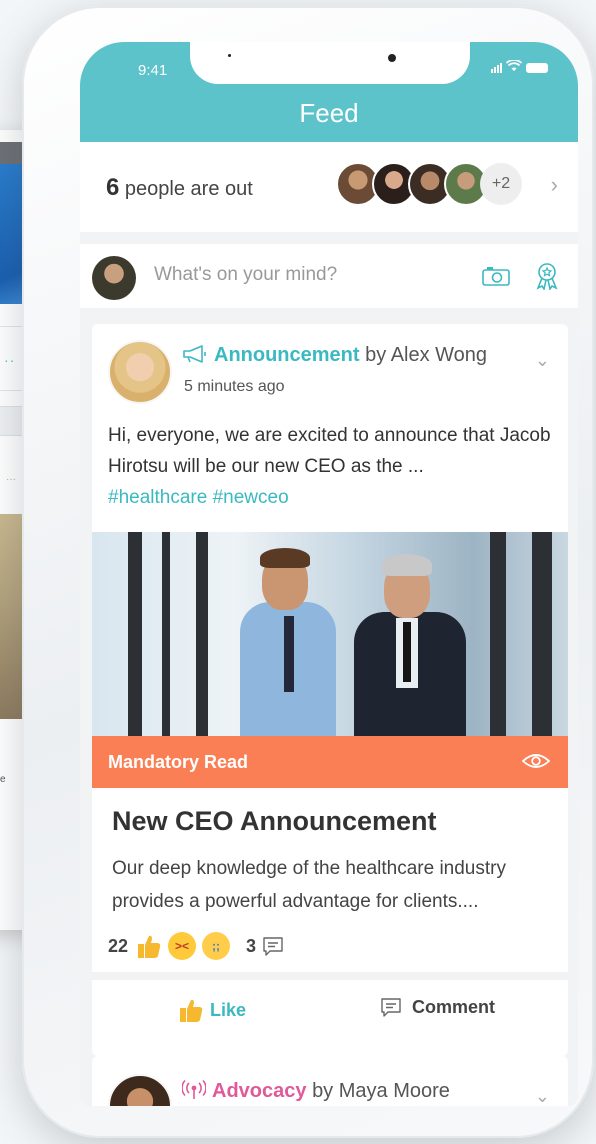  I want to click on post-header: Advocacy by Maya Moore, so click(316, 1091).